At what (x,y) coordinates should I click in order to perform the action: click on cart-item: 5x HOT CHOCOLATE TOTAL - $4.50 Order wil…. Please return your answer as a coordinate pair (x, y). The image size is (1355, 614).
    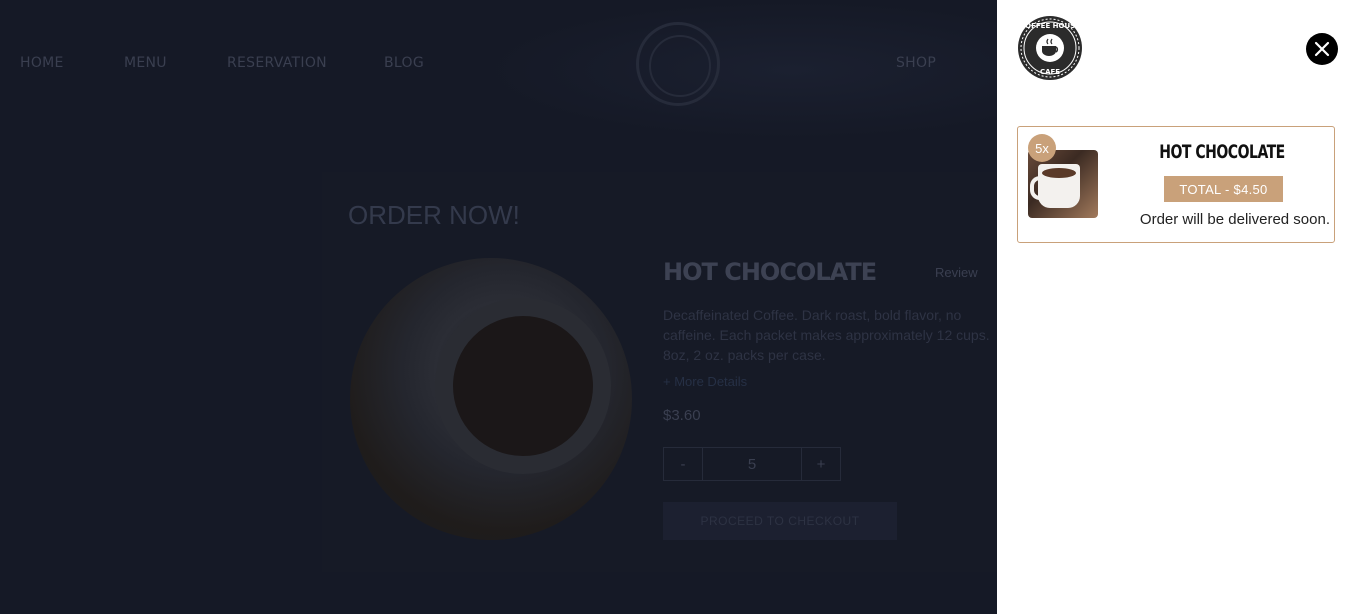
    Looking at the image, I should click on (1176, 184).